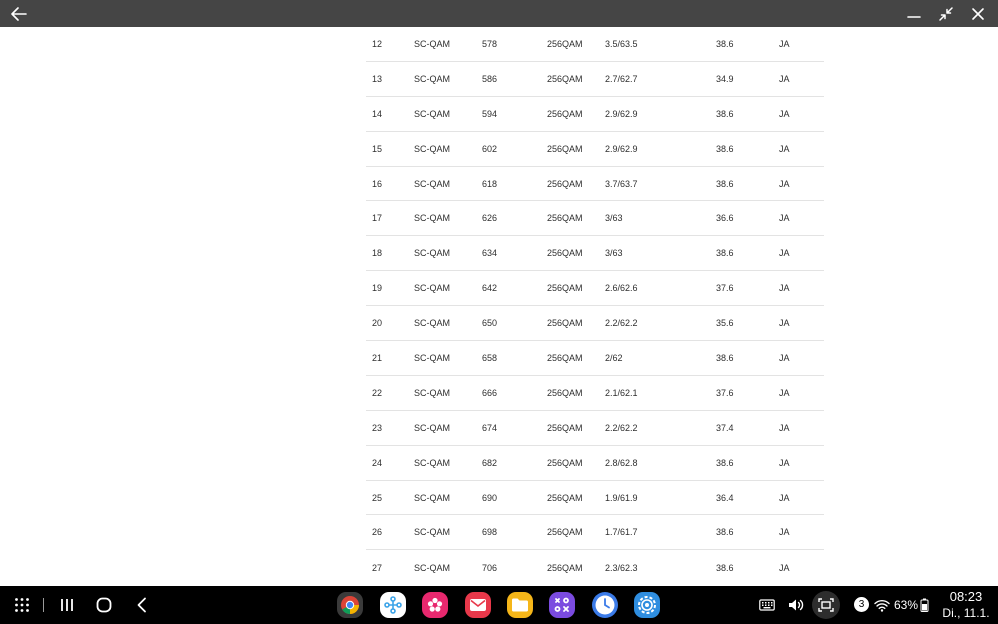 This screenshot has height=624, width=998. I want to click on snr-cell: 36.4, so click(725, 497).